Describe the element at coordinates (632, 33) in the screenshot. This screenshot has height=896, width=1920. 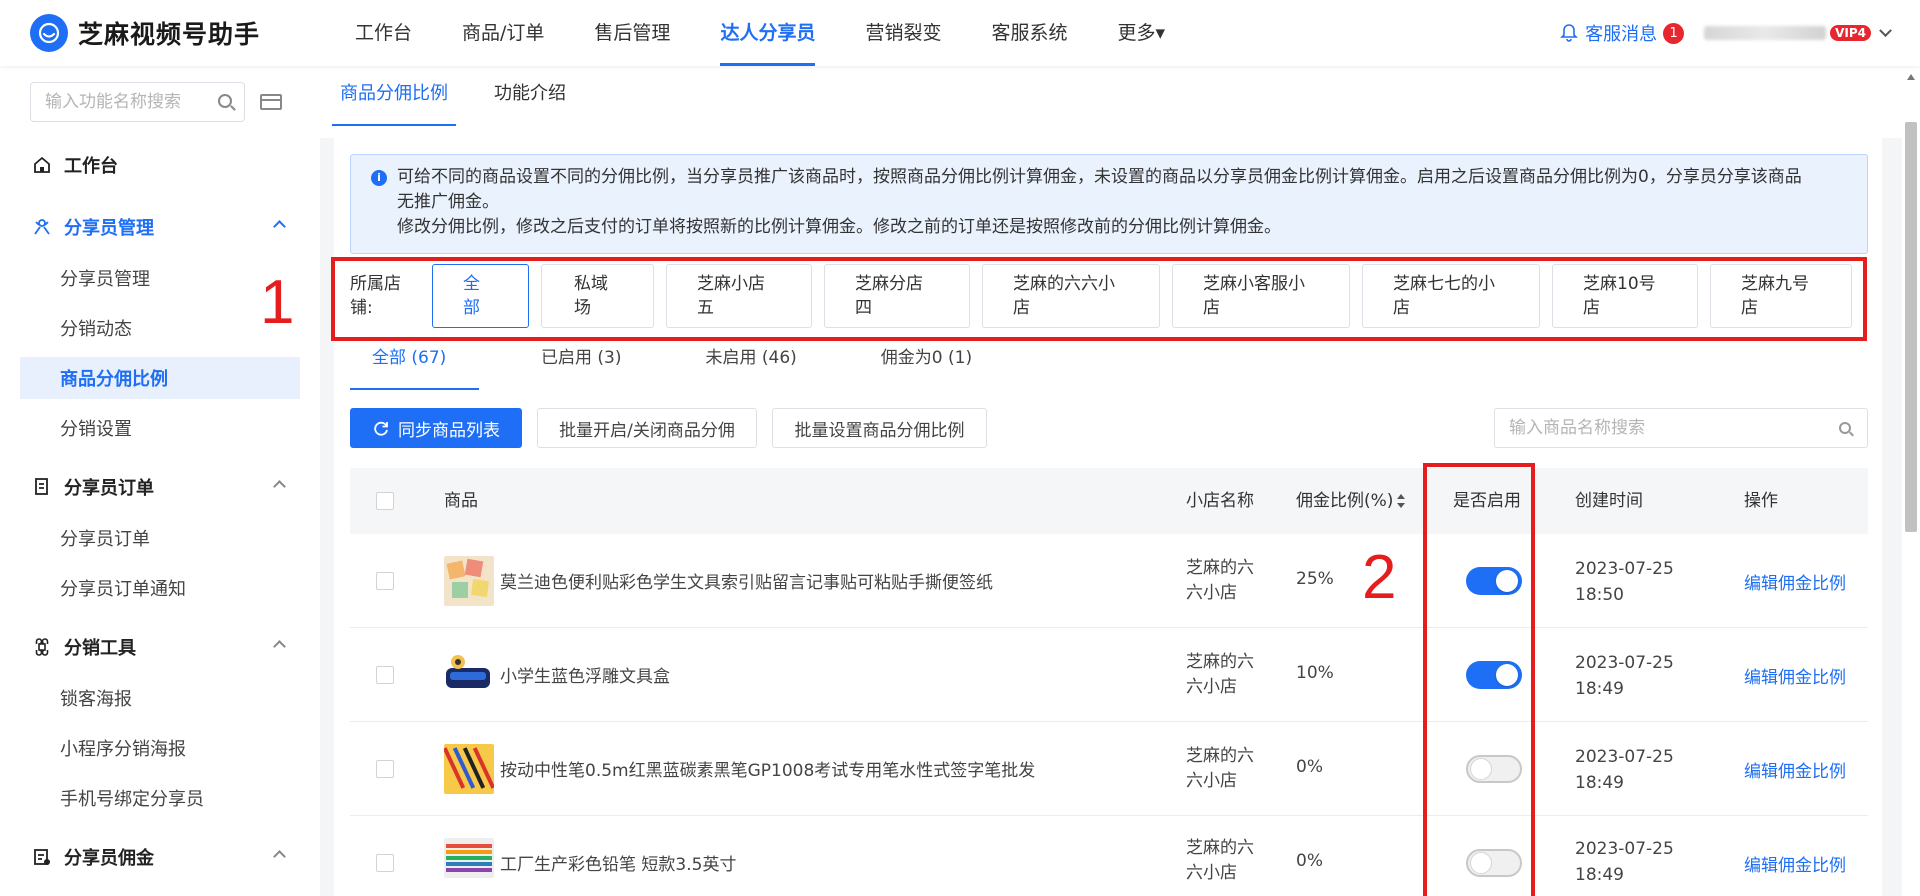
I see `nav-after-sales: 售后管理` at that location.